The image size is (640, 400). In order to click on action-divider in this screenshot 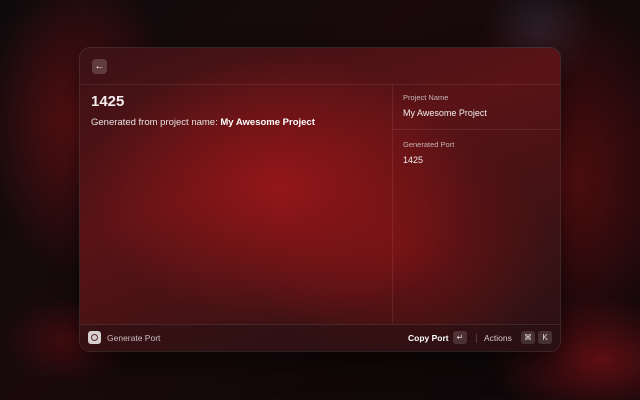, I will do `click(476, 338)`.